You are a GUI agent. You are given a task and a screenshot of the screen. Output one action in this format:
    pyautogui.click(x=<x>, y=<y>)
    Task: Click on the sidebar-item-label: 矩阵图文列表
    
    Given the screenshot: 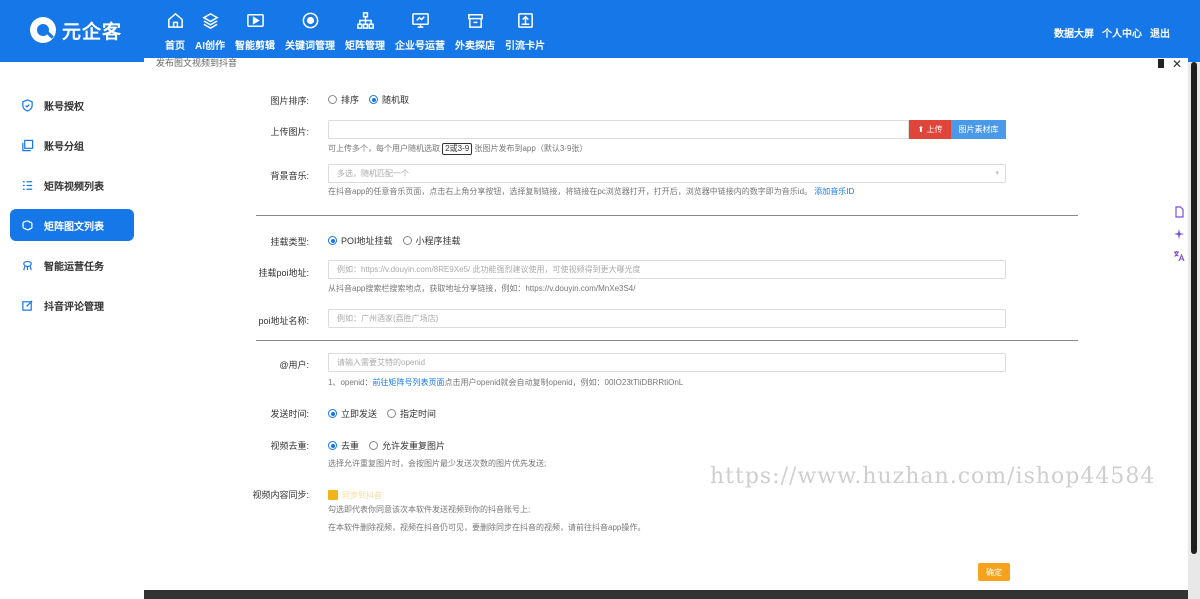 What is the action you would take?
    pyautogui.click(x=74, y=227)
    